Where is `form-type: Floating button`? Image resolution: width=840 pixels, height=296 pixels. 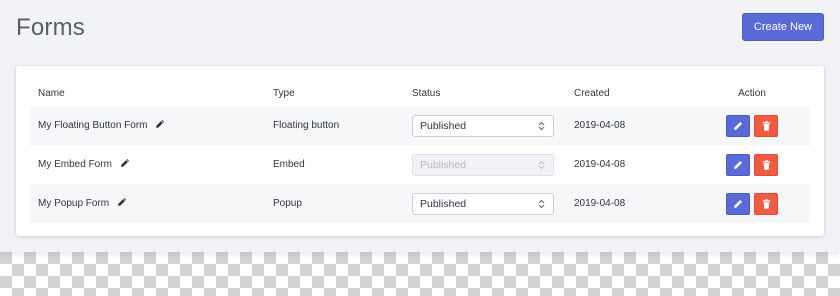
form-type: Floating button is located at coordinates (334, 125).